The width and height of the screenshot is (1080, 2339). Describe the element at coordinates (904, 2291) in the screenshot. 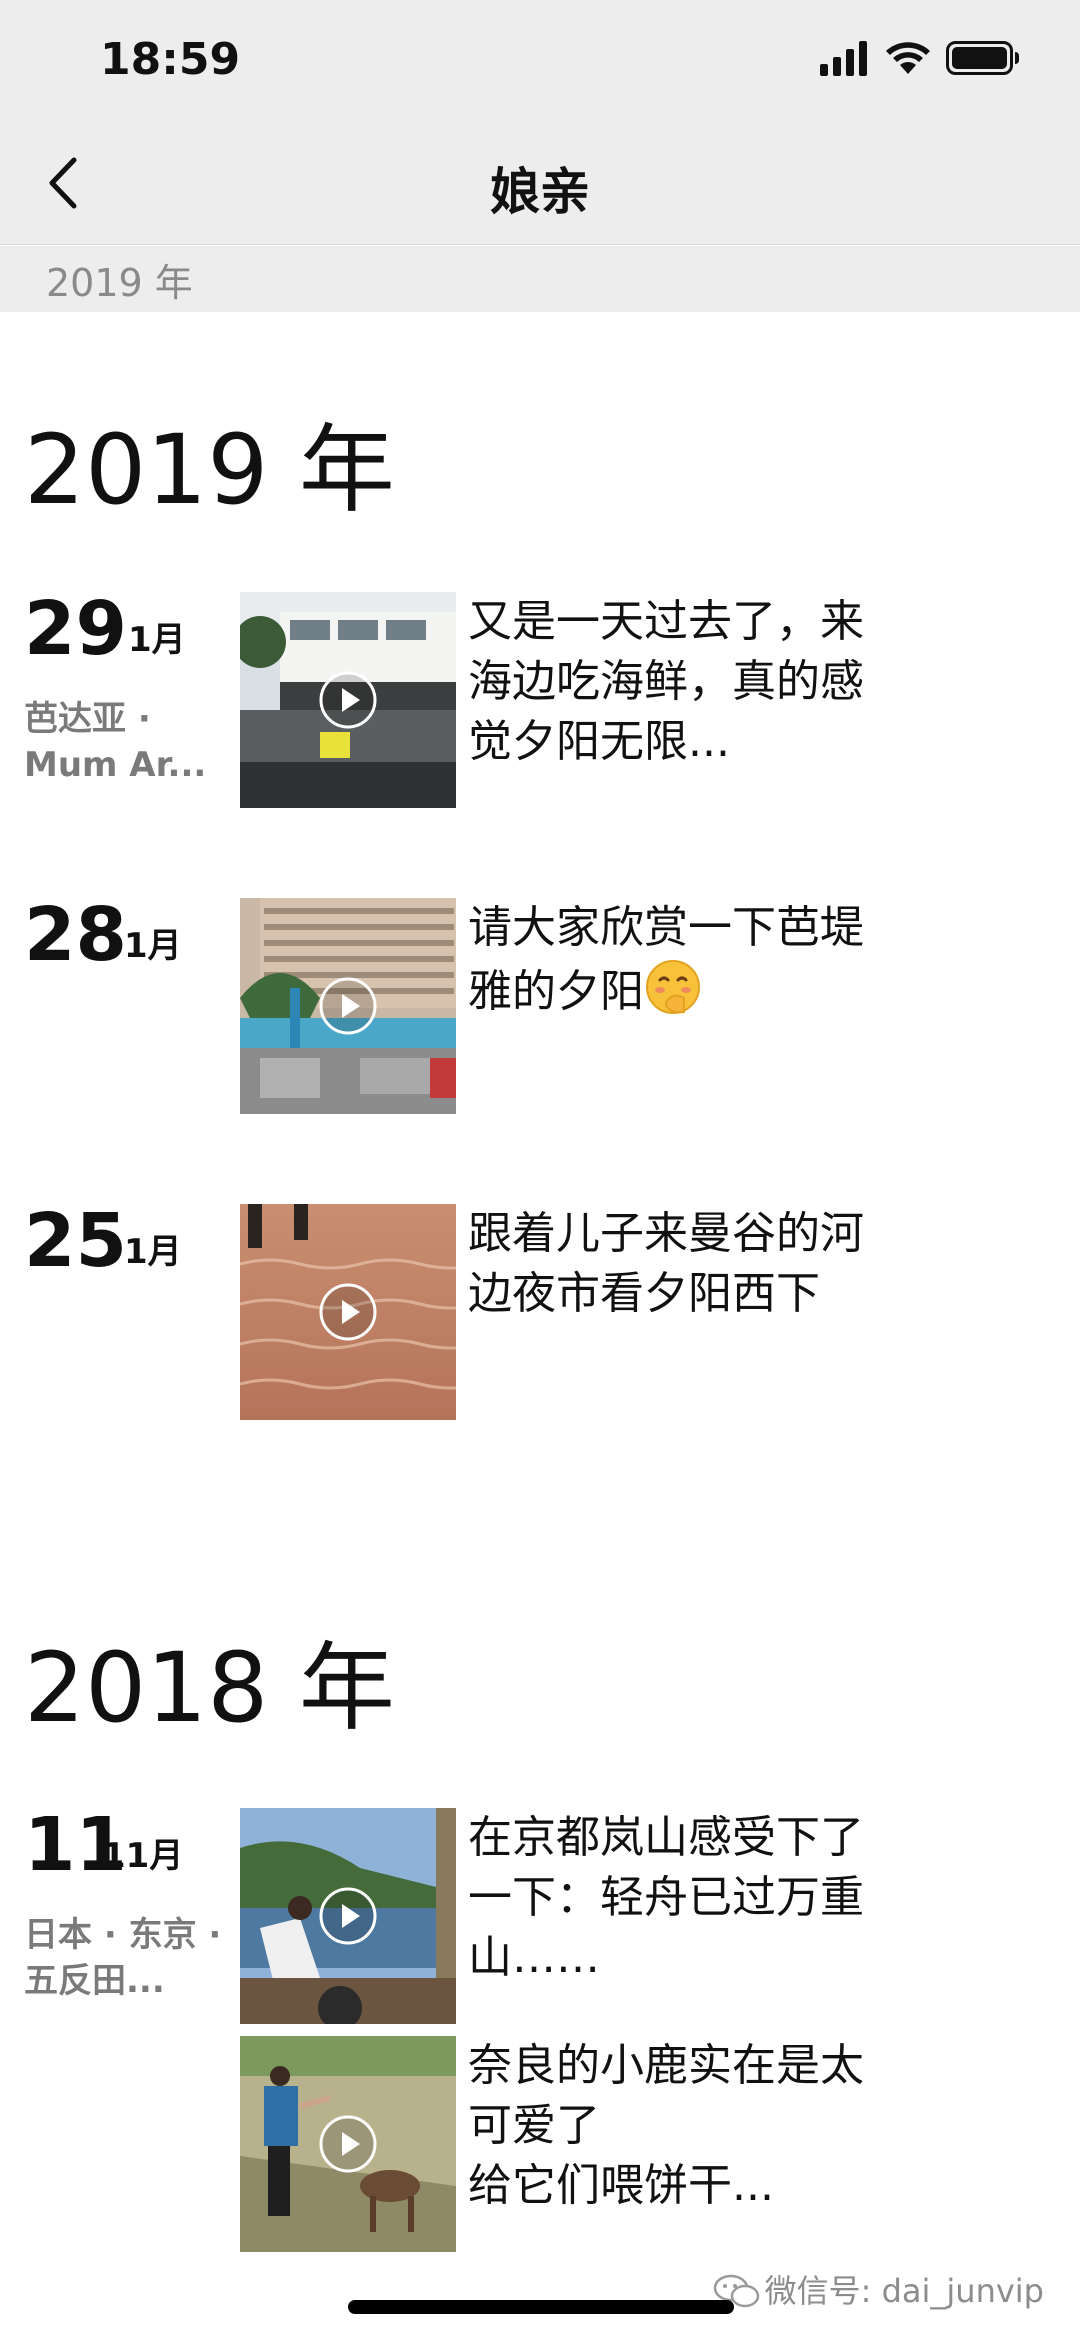

I see `watermark-text: 微信号: dai_junvip` at that location.